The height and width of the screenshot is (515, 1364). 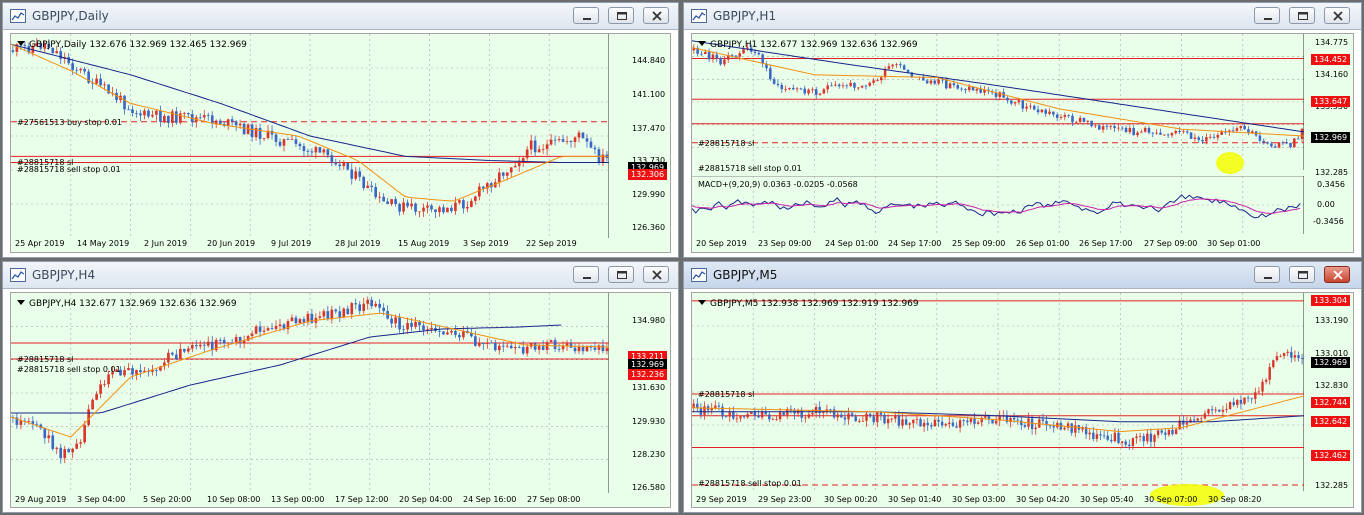 I want to click on level-price-tag: 132.306, so click(x=648, y=174).